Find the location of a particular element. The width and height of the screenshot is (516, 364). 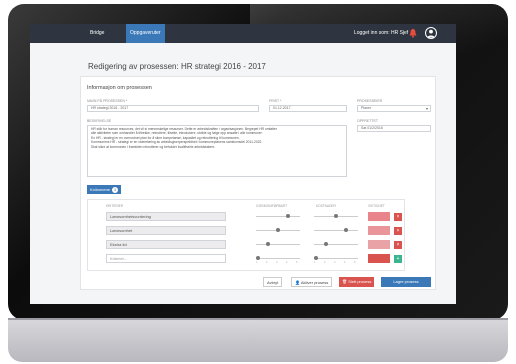

slett-button: 🗑 Slett prosess is located at coordinates (357, 282).